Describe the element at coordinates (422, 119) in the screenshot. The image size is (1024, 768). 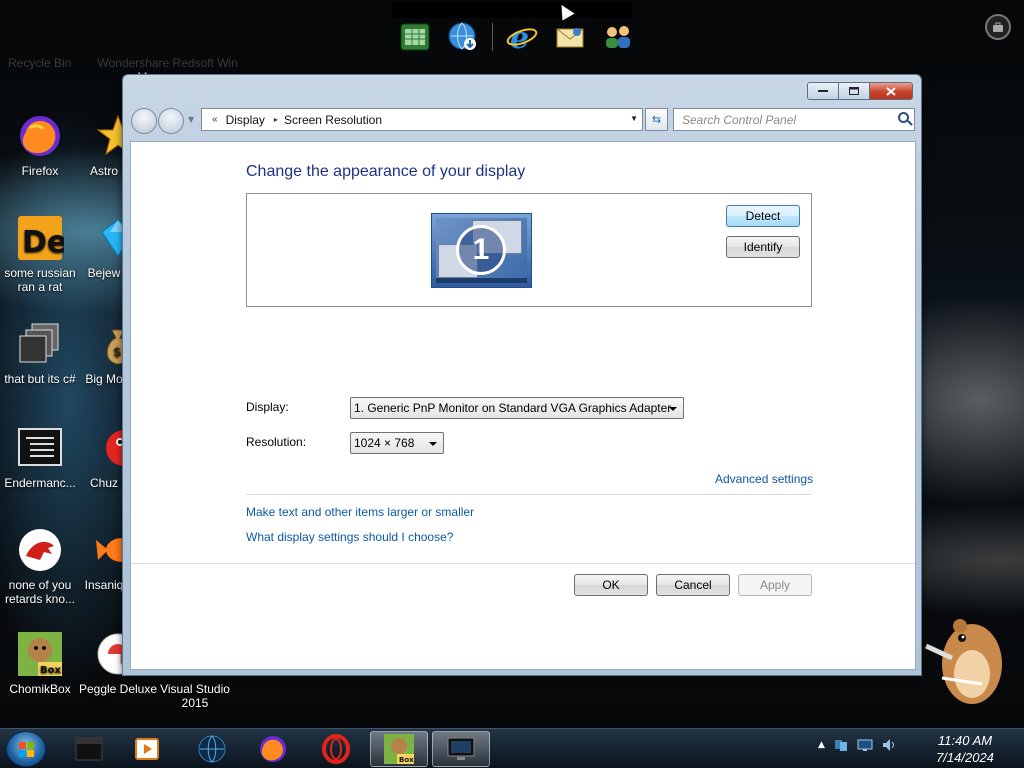
I see `address-bar: « Display ▸ Screen Resolution ▼` at that location.